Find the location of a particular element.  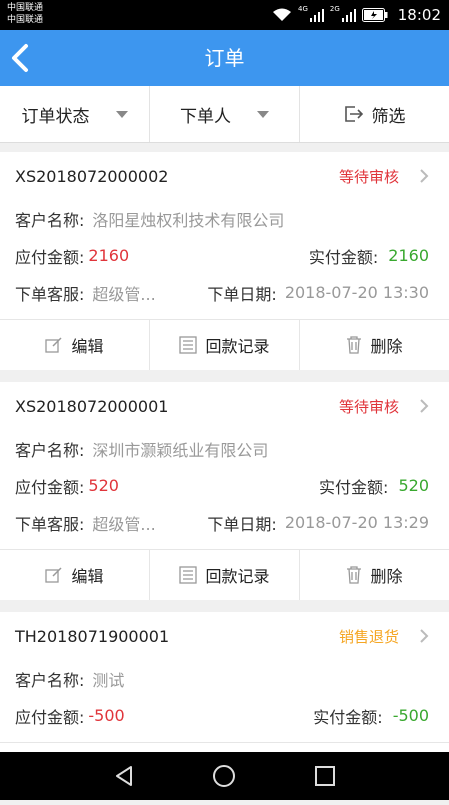

network-type-label: 2G is located at coordinates (334, 9).